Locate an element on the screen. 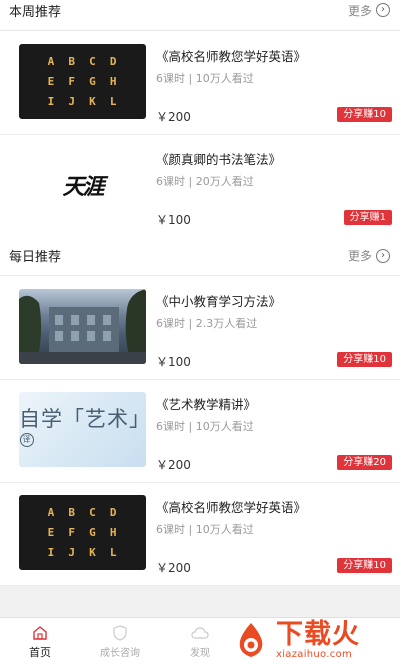 The image size is (400, 666). tab-label: 首页 is located at coordinates (40, 652).